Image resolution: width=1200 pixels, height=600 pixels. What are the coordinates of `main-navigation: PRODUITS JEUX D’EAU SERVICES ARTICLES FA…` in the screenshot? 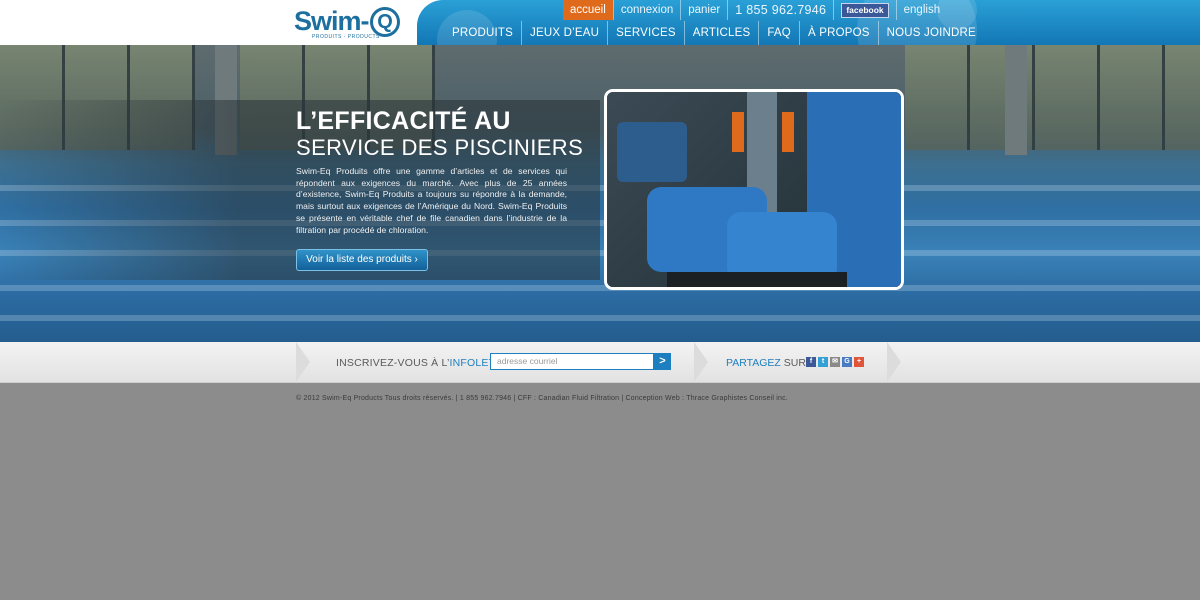 It's located at (714, 33).